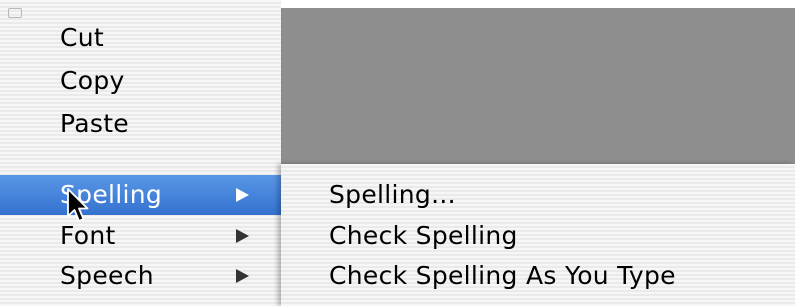 This screenshot has width=795, height=306. I want to click on submenu-item-label: Check Spelling As You Type, so click(502, 275).